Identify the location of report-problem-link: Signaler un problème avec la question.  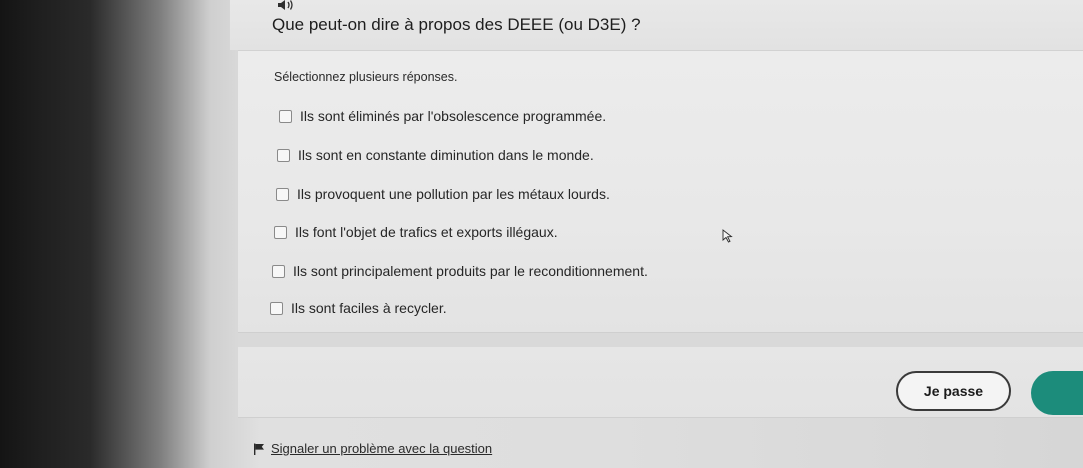
(372, 448).